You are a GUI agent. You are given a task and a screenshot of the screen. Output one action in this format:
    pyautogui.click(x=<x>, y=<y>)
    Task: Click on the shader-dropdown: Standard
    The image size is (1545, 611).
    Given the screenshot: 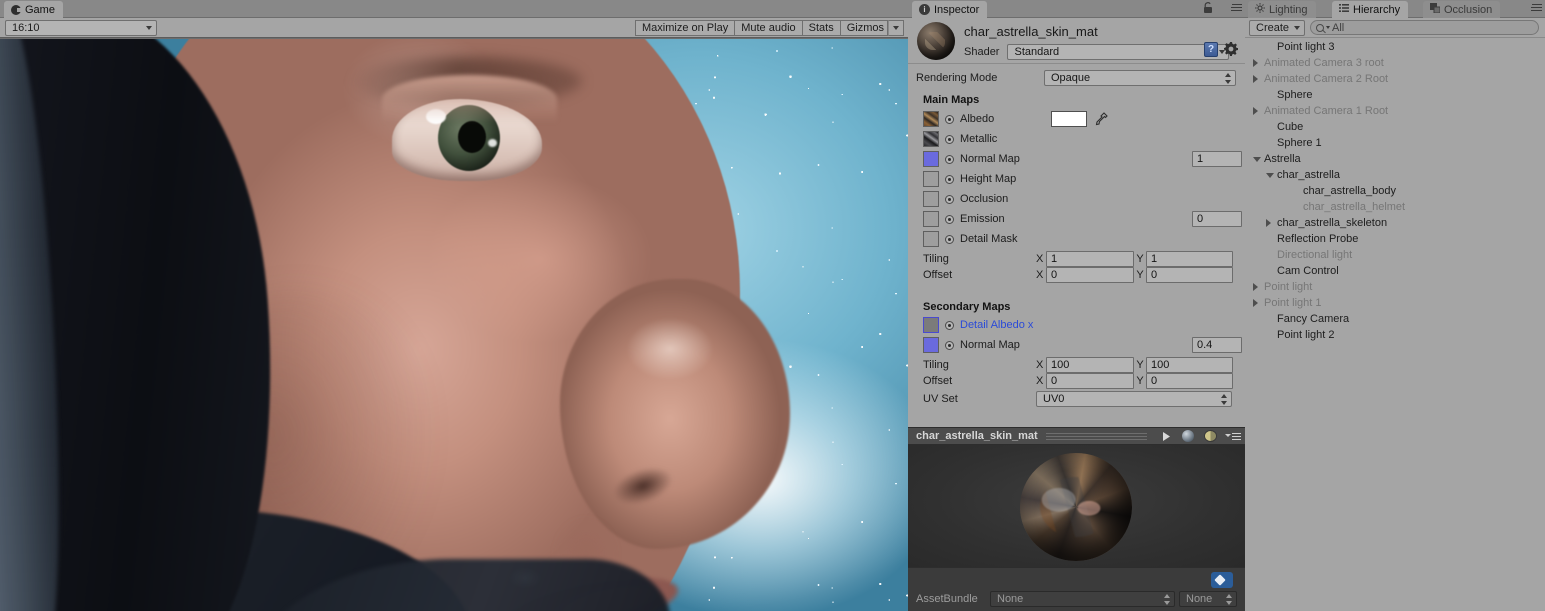 What is the action you would take?
    pyautogui.click(x=1118, y=52)
    